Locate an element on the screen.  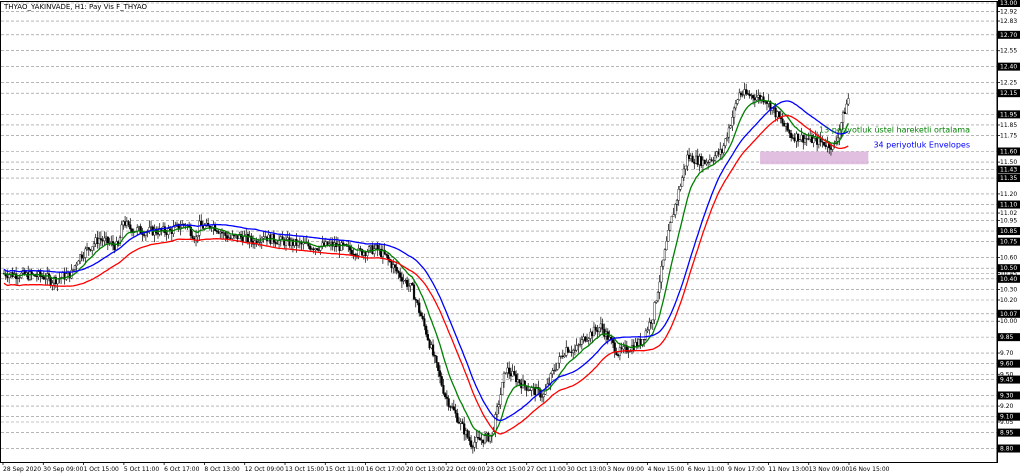
y-tick-label: 12.70 is located at coordinates (1008, 35).